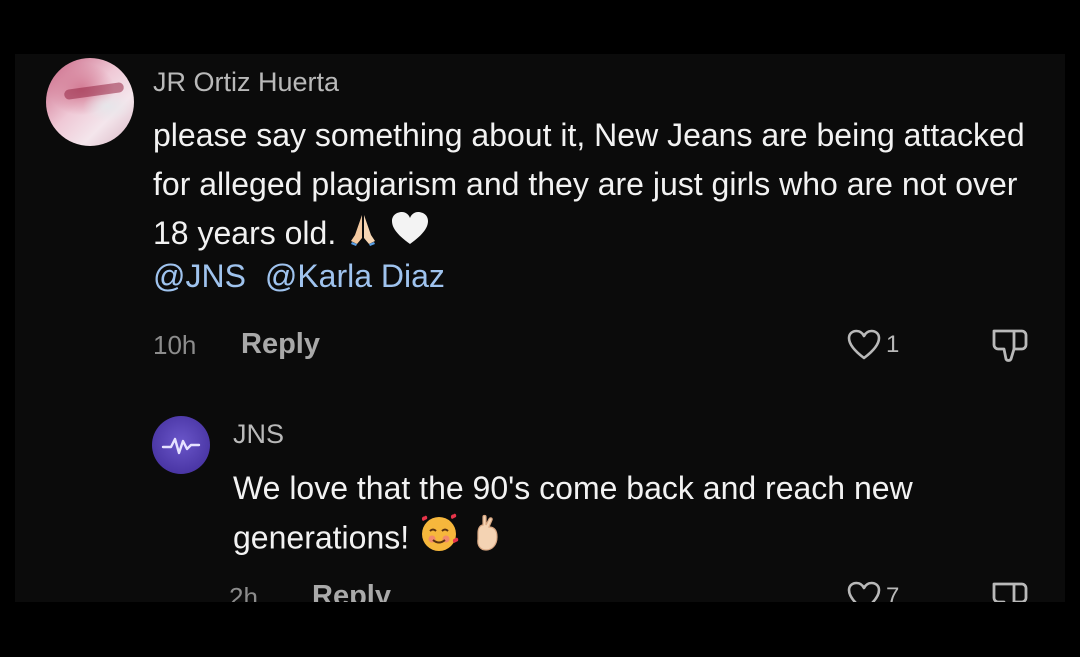 Image resolution: width=1080 pixels, height=657 pixels. What do you see at coordinates (893, 592) in the screenshot?
I see `like-count: 7` at bounding box center [893, 592].